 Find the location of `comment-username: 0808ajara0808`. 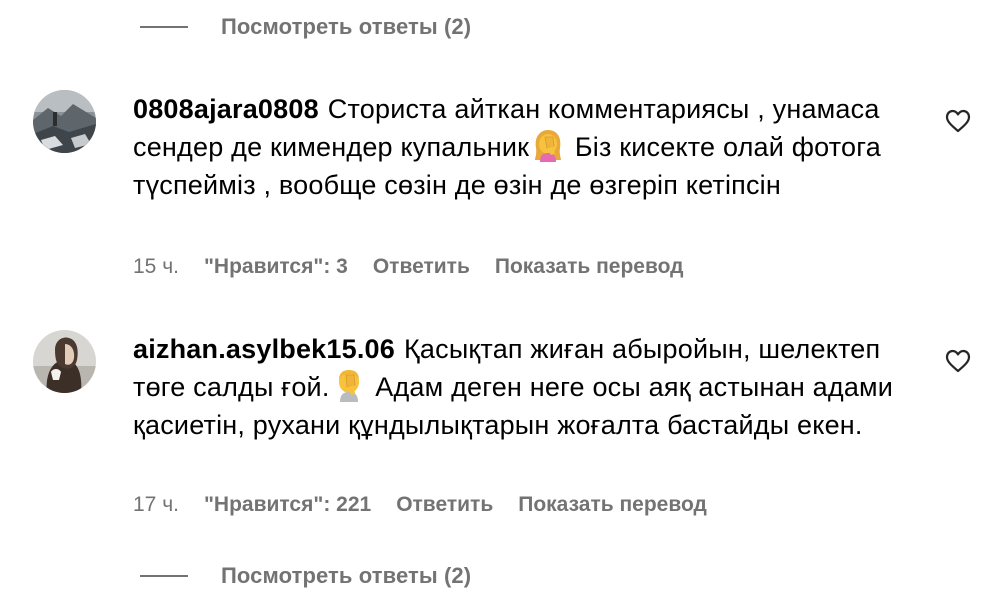

comment-username: 0808ajara0808 is located at coordinates (226, 109).